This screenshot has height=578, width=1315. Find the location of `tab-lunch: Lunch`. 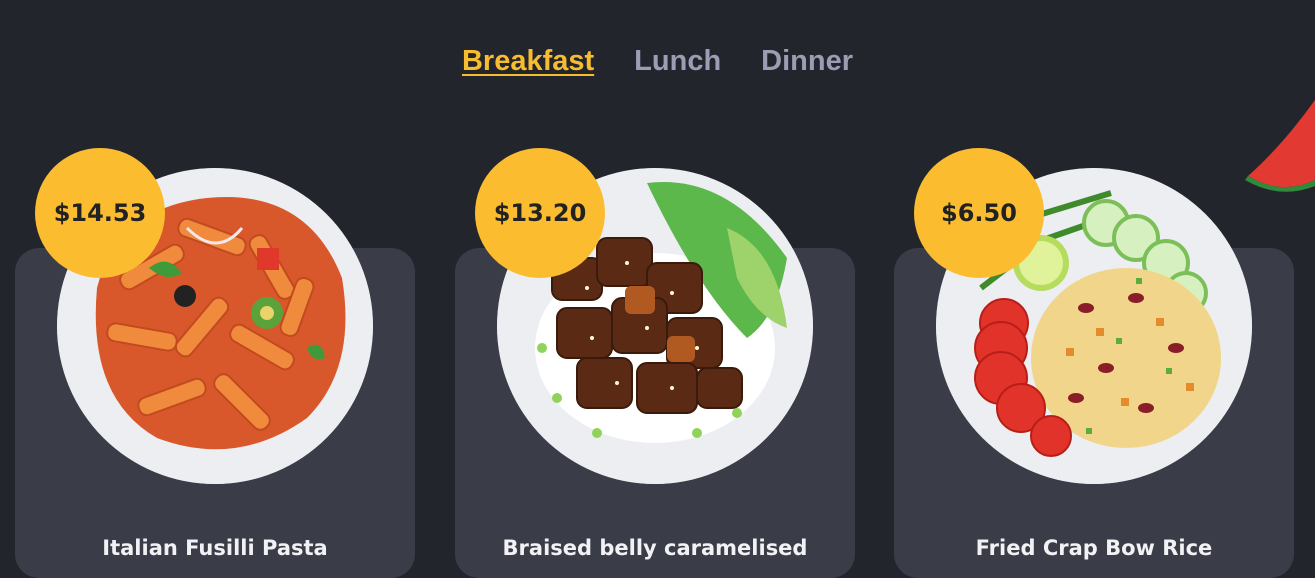

tab-lunch: Lunch is located at coordinates (677, 61).